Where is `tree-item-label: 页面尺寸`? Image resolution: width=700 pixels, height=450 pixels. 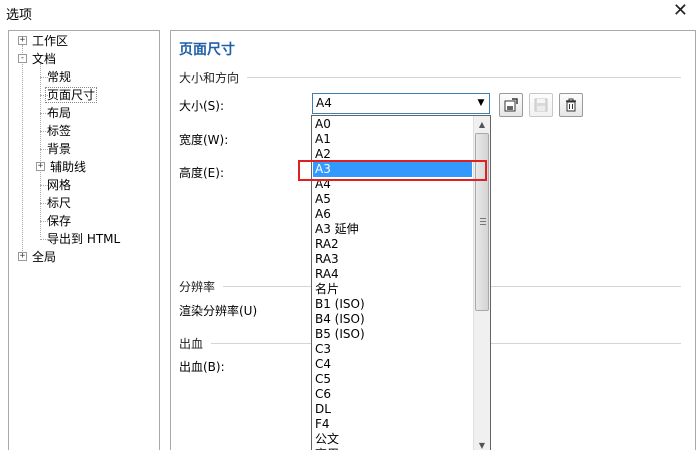 tree-item-label: 页面尺寸 is located at coordinates (71, 95).